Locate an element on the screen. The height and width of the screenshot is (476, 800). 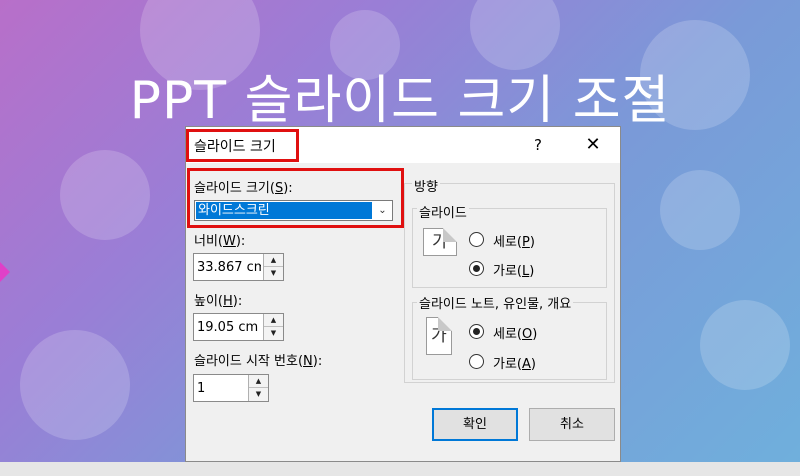
height-stepper: 19.05 cm ▲ ▼ is located at coordinates (238, 327).